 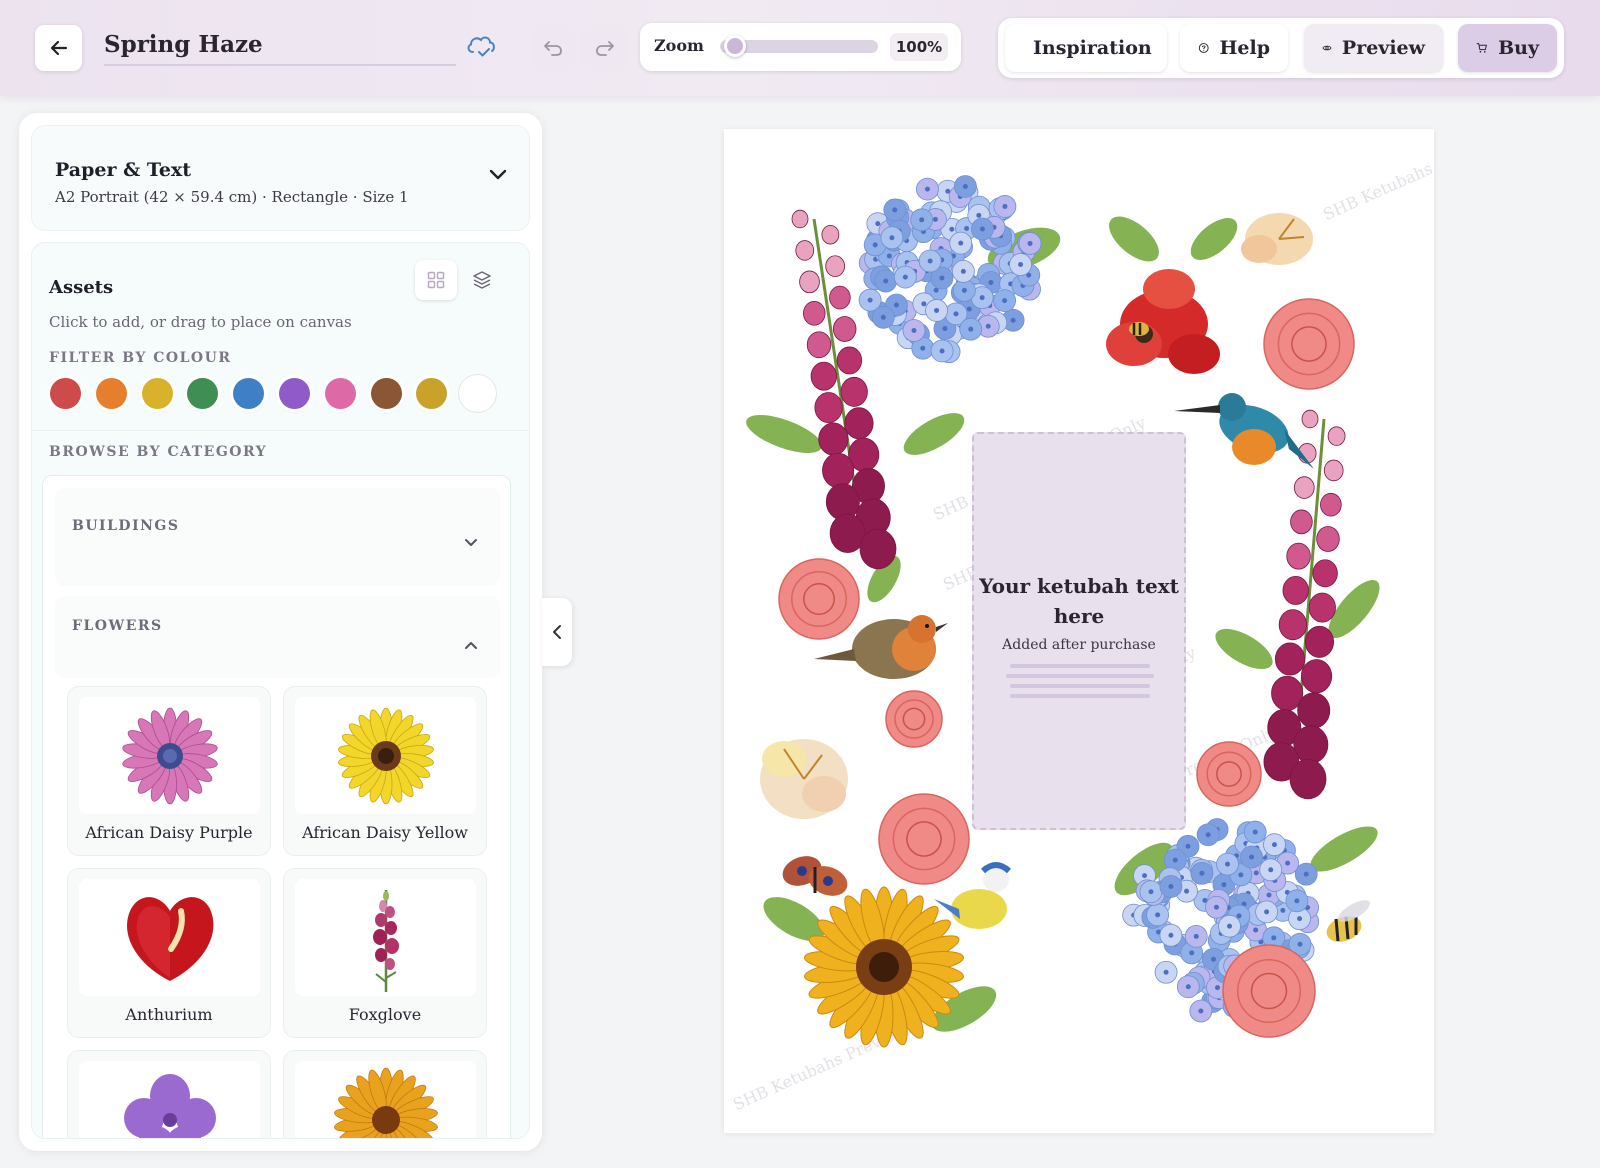 What do you see at coordinates (679, 45) in the screenshot?
I see `zoom-label: Zoom` at bounding box center [679, 45].